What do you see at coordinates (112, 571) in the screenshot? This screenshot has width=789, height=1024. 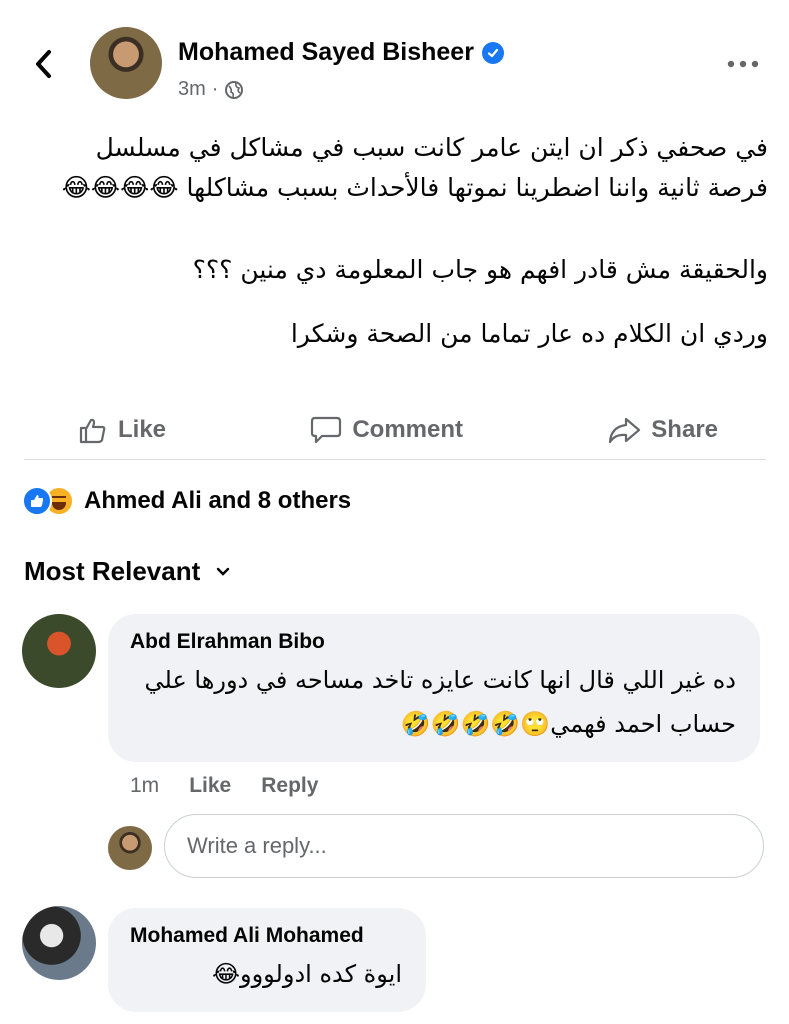 I see `sort-label: Most Relevant` at bounding box center [112, 571].